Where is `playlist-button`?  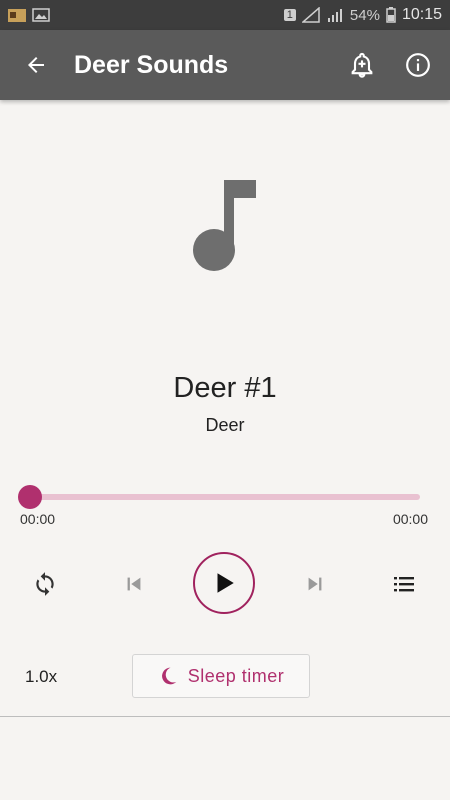
playlist-button is located at coordinates (404, 584).